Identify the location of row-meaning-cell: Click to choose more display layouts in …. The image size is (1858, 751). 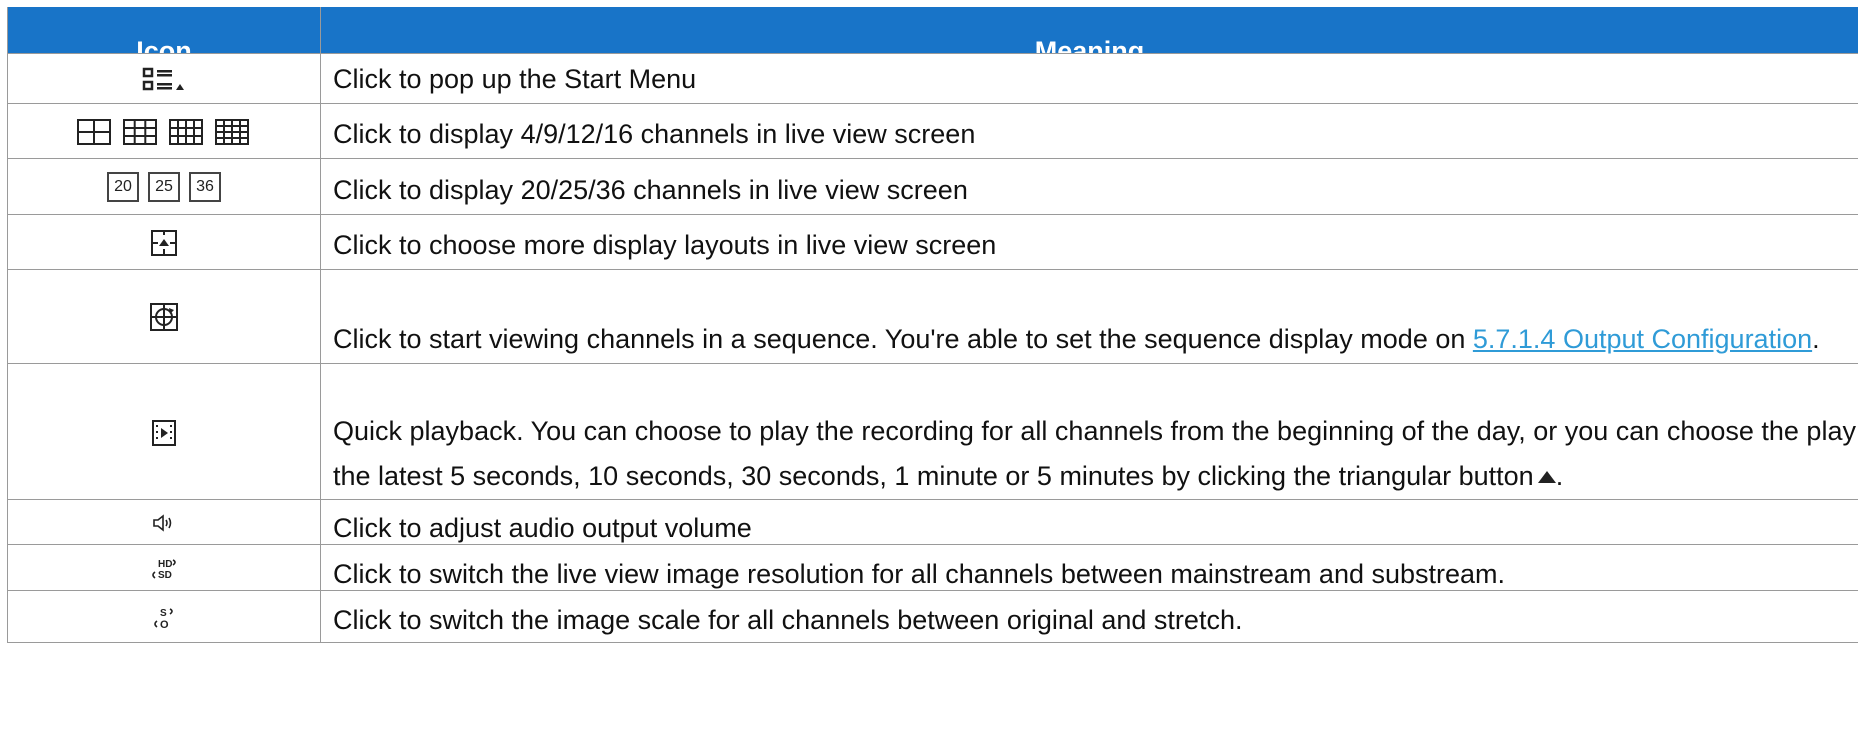
(1089, 242).